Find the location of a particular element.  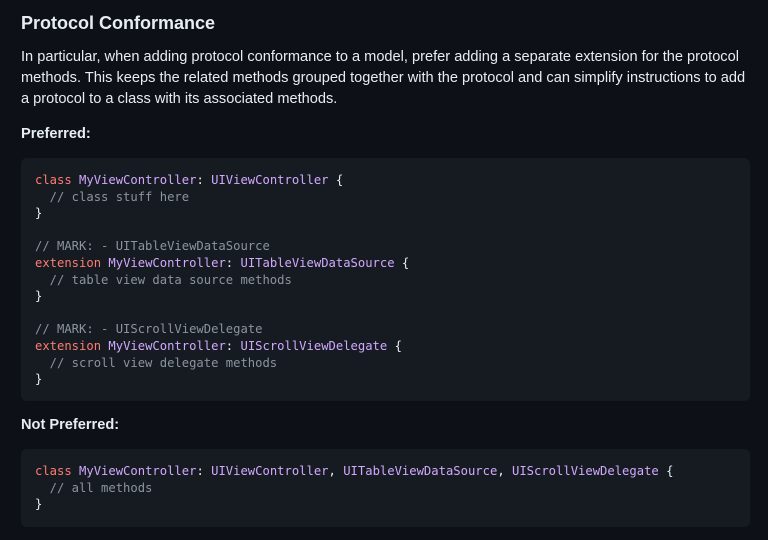

preferred-label: Preferred: is located at coordinates (56, 134).